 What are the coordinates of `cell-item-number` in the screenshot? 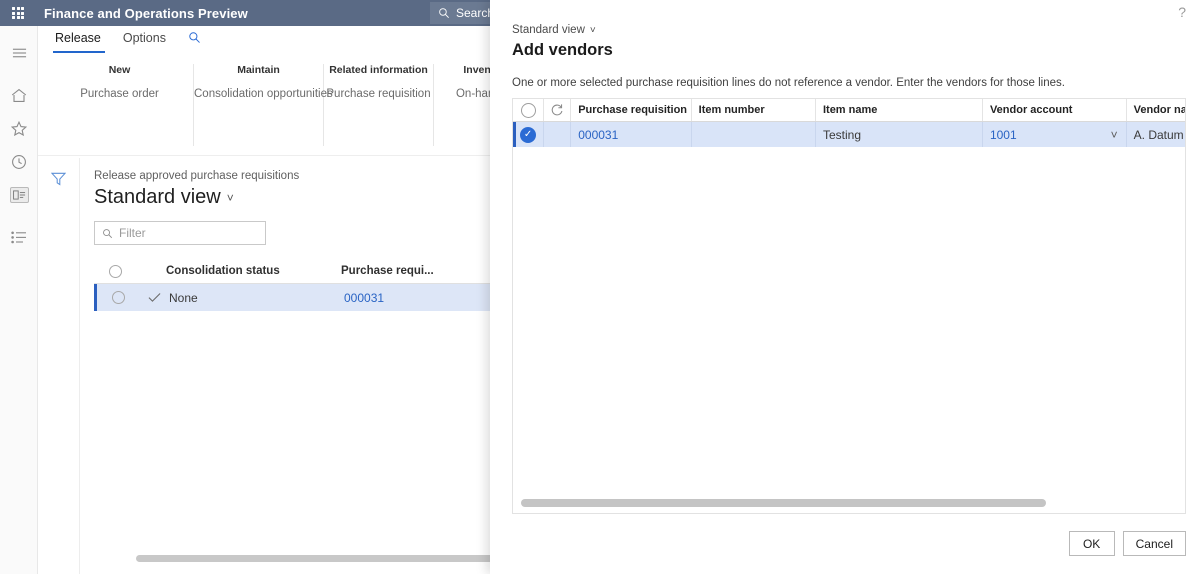 It's located at (754, 134).